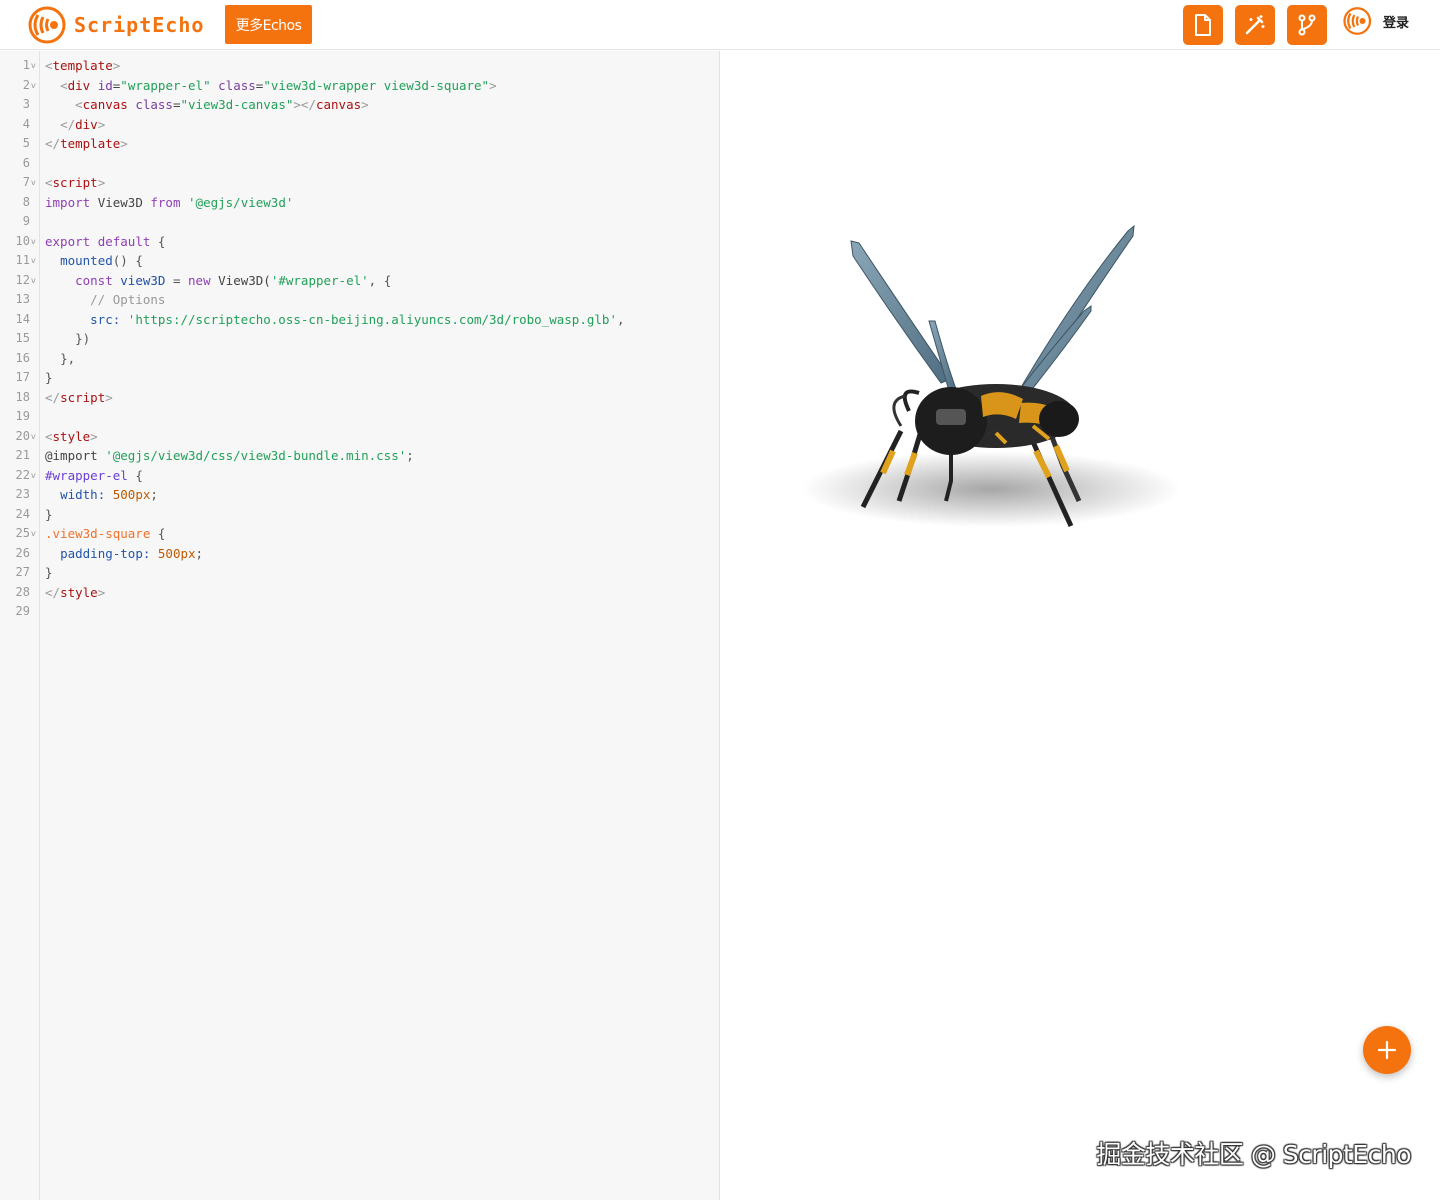  I want to click on code-line: <canvas class="view3d-canvas"></canvas>, so click(222, 104).